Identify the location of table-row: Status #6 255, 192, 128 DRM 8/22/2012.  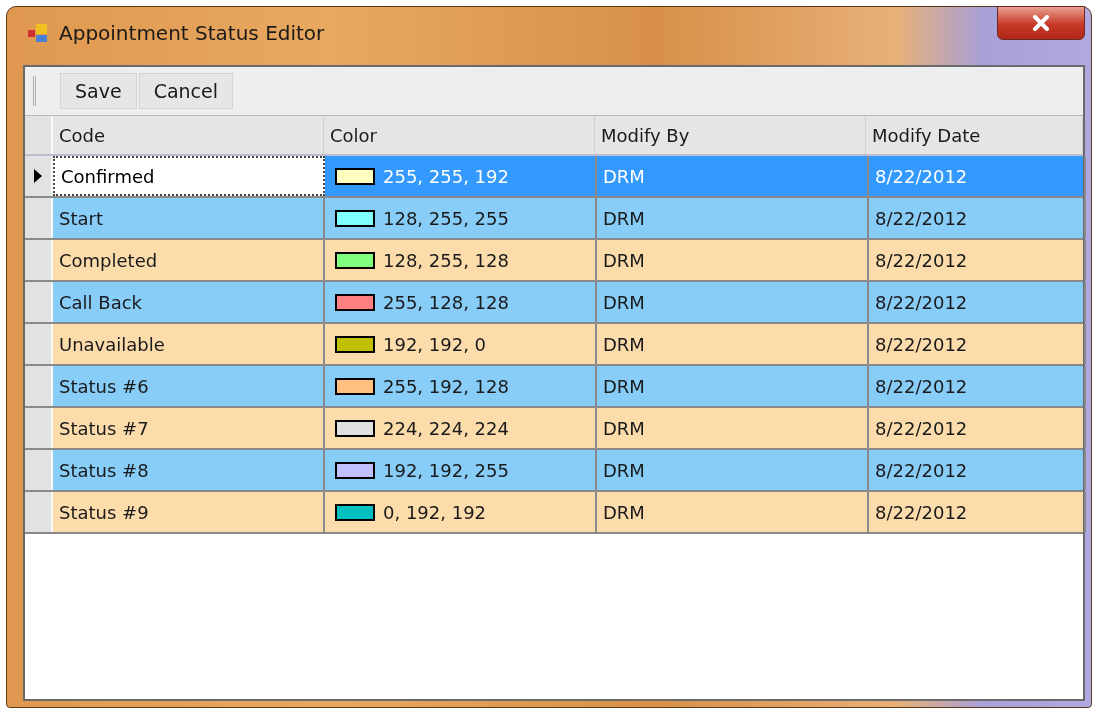
(554, 387).